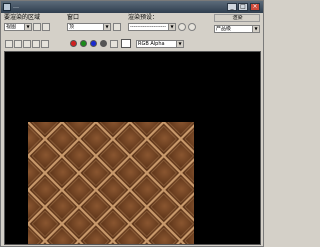  Describe the element at coordinates (89, 27) in the screenshot. I see `viewport-dropdown: 顶 ▼` at that location.